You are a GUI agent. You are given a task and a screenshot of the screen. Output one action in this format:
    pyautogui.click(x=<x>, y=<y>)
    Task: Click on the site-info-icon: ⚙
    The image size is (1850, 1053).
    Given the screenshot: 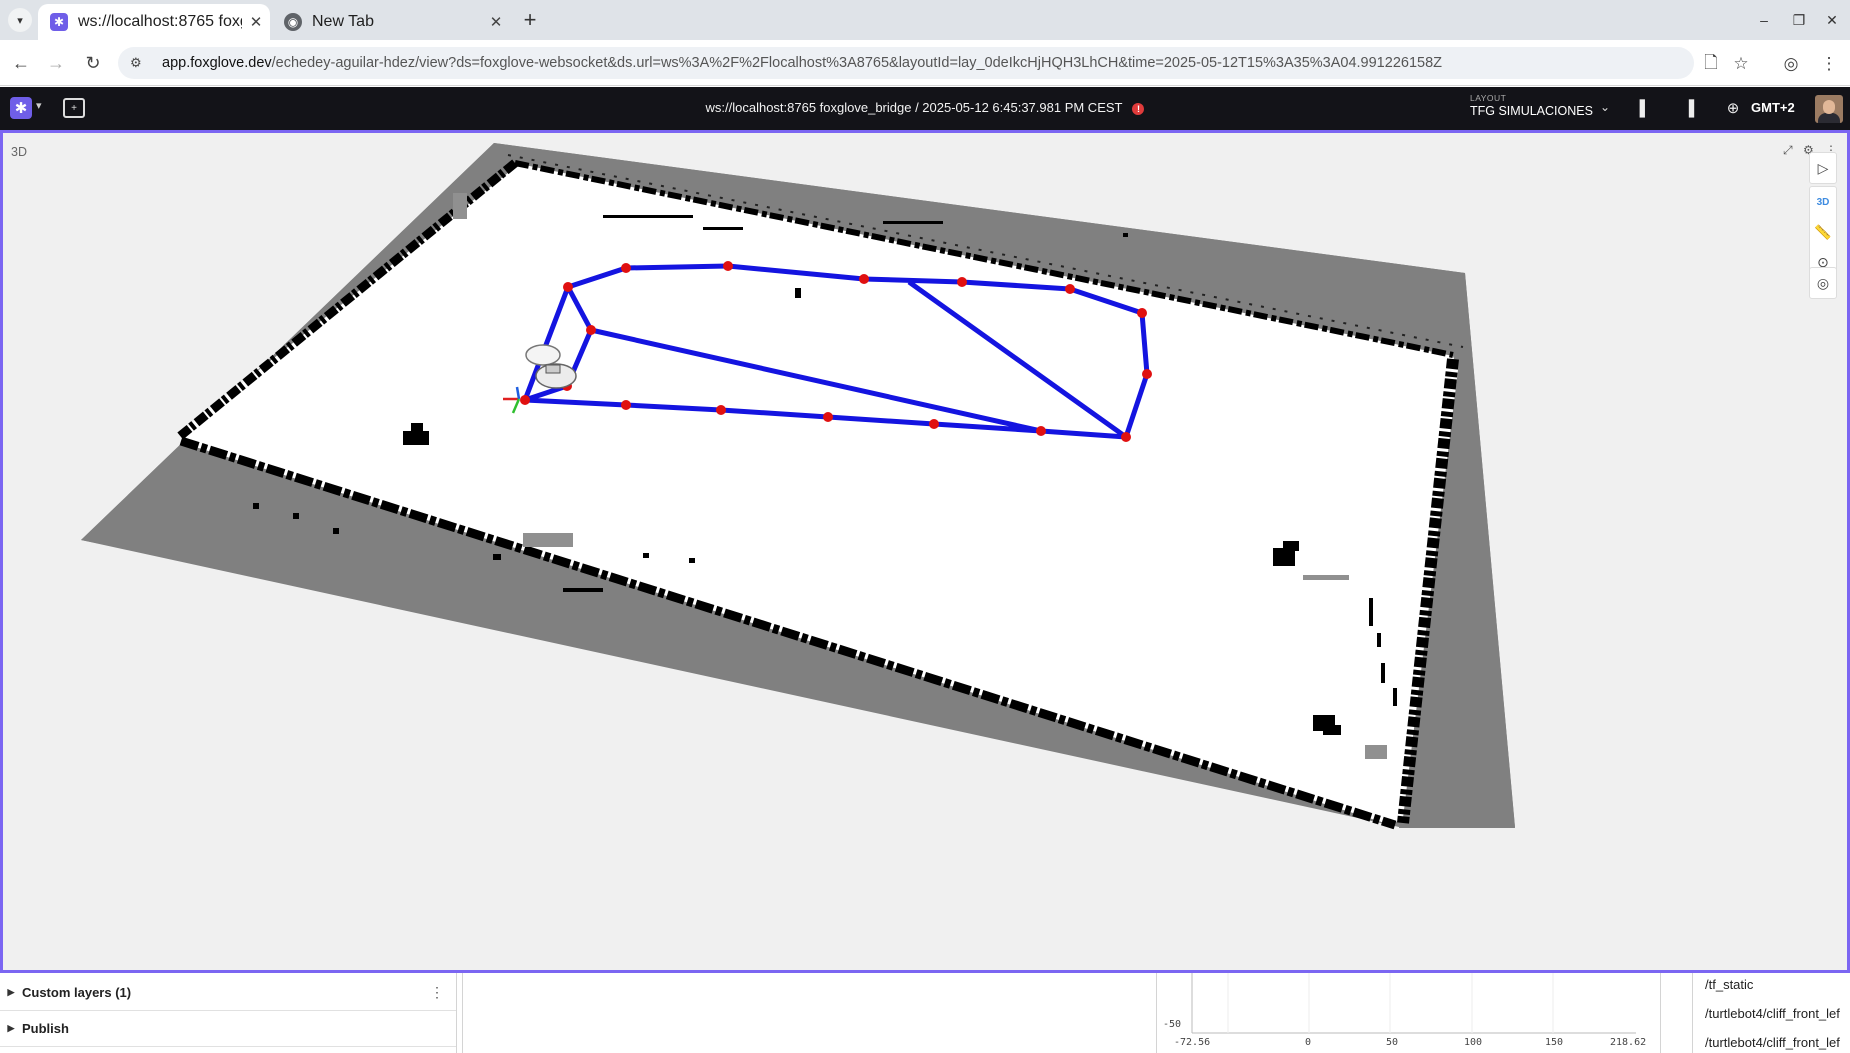 What is the action you would take?
    pyautogui.click(x=140, y=63)
    